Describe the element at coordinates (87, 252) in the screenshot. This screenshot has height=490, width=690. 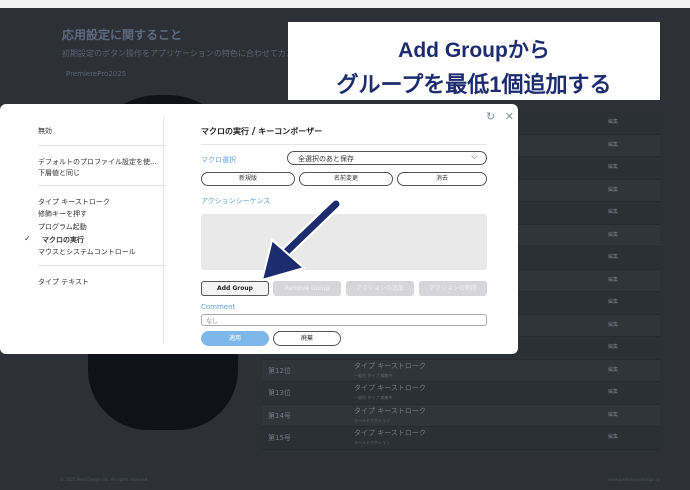
I see `menu-item-mouse-system: マウスとシステムコントロール` at that location.